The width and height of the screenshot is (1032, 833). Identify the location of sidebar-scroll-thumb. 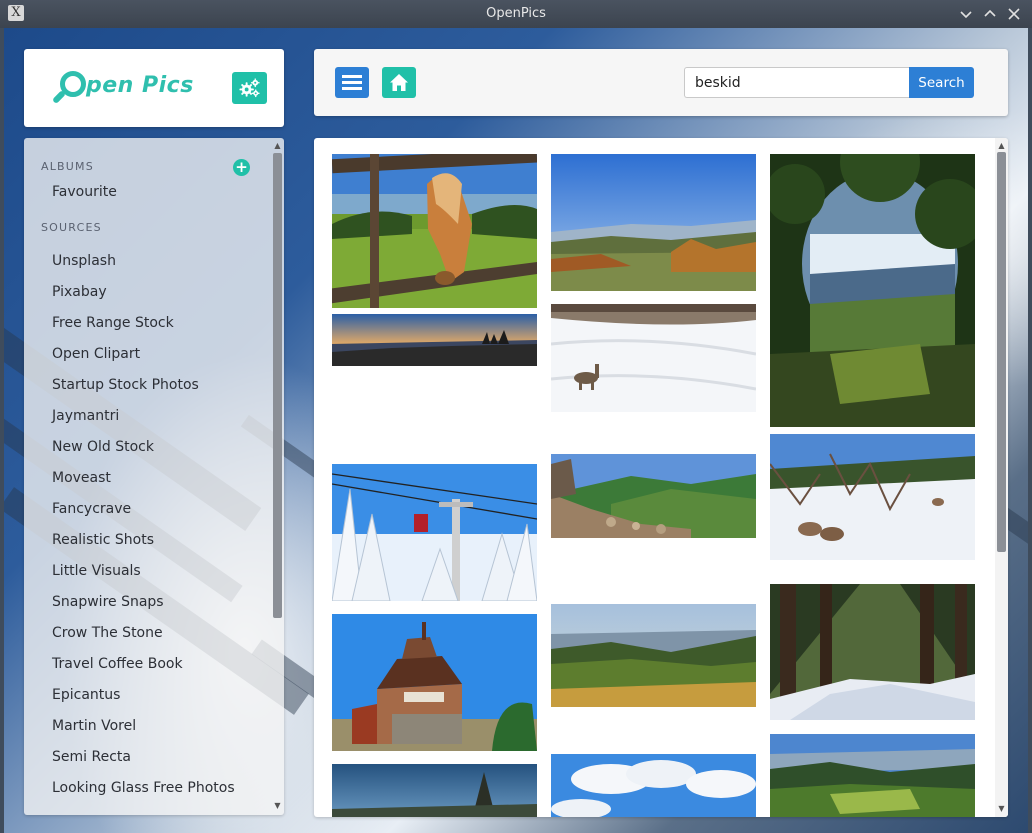
(277, 385).